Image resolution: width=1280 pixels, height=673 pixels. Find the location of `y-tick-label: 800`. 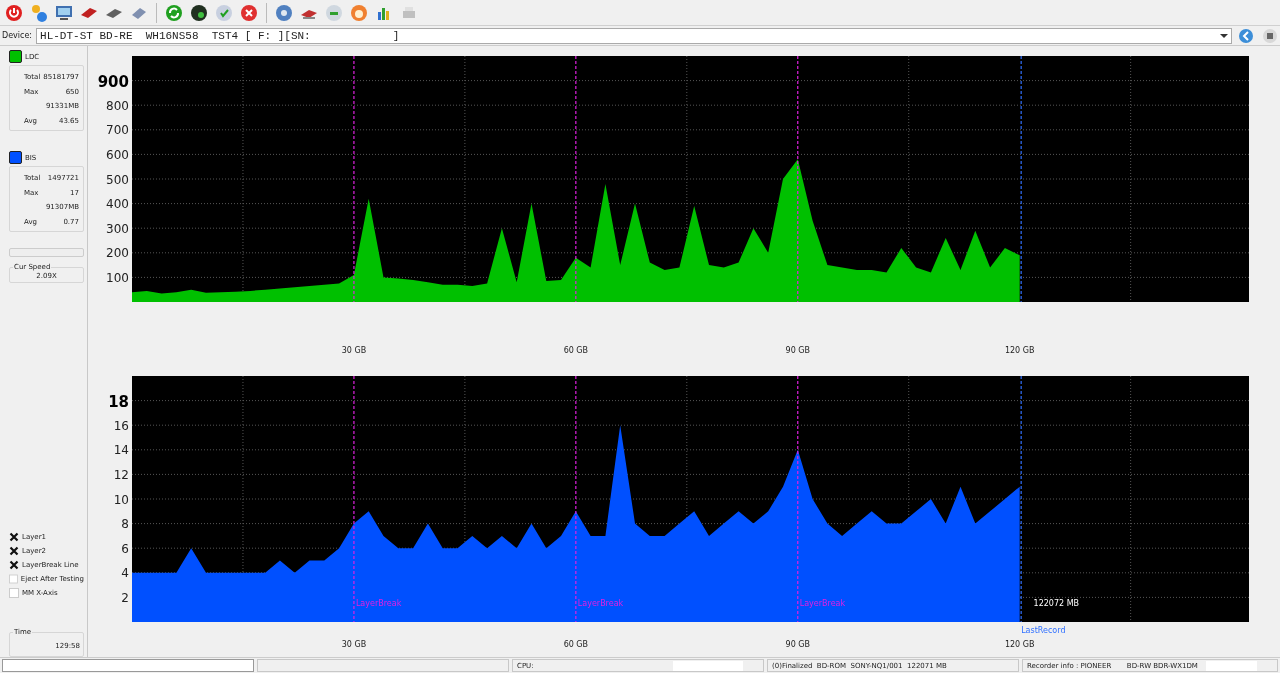

y-tick-label: 800 is located at coordinates (117, 105).